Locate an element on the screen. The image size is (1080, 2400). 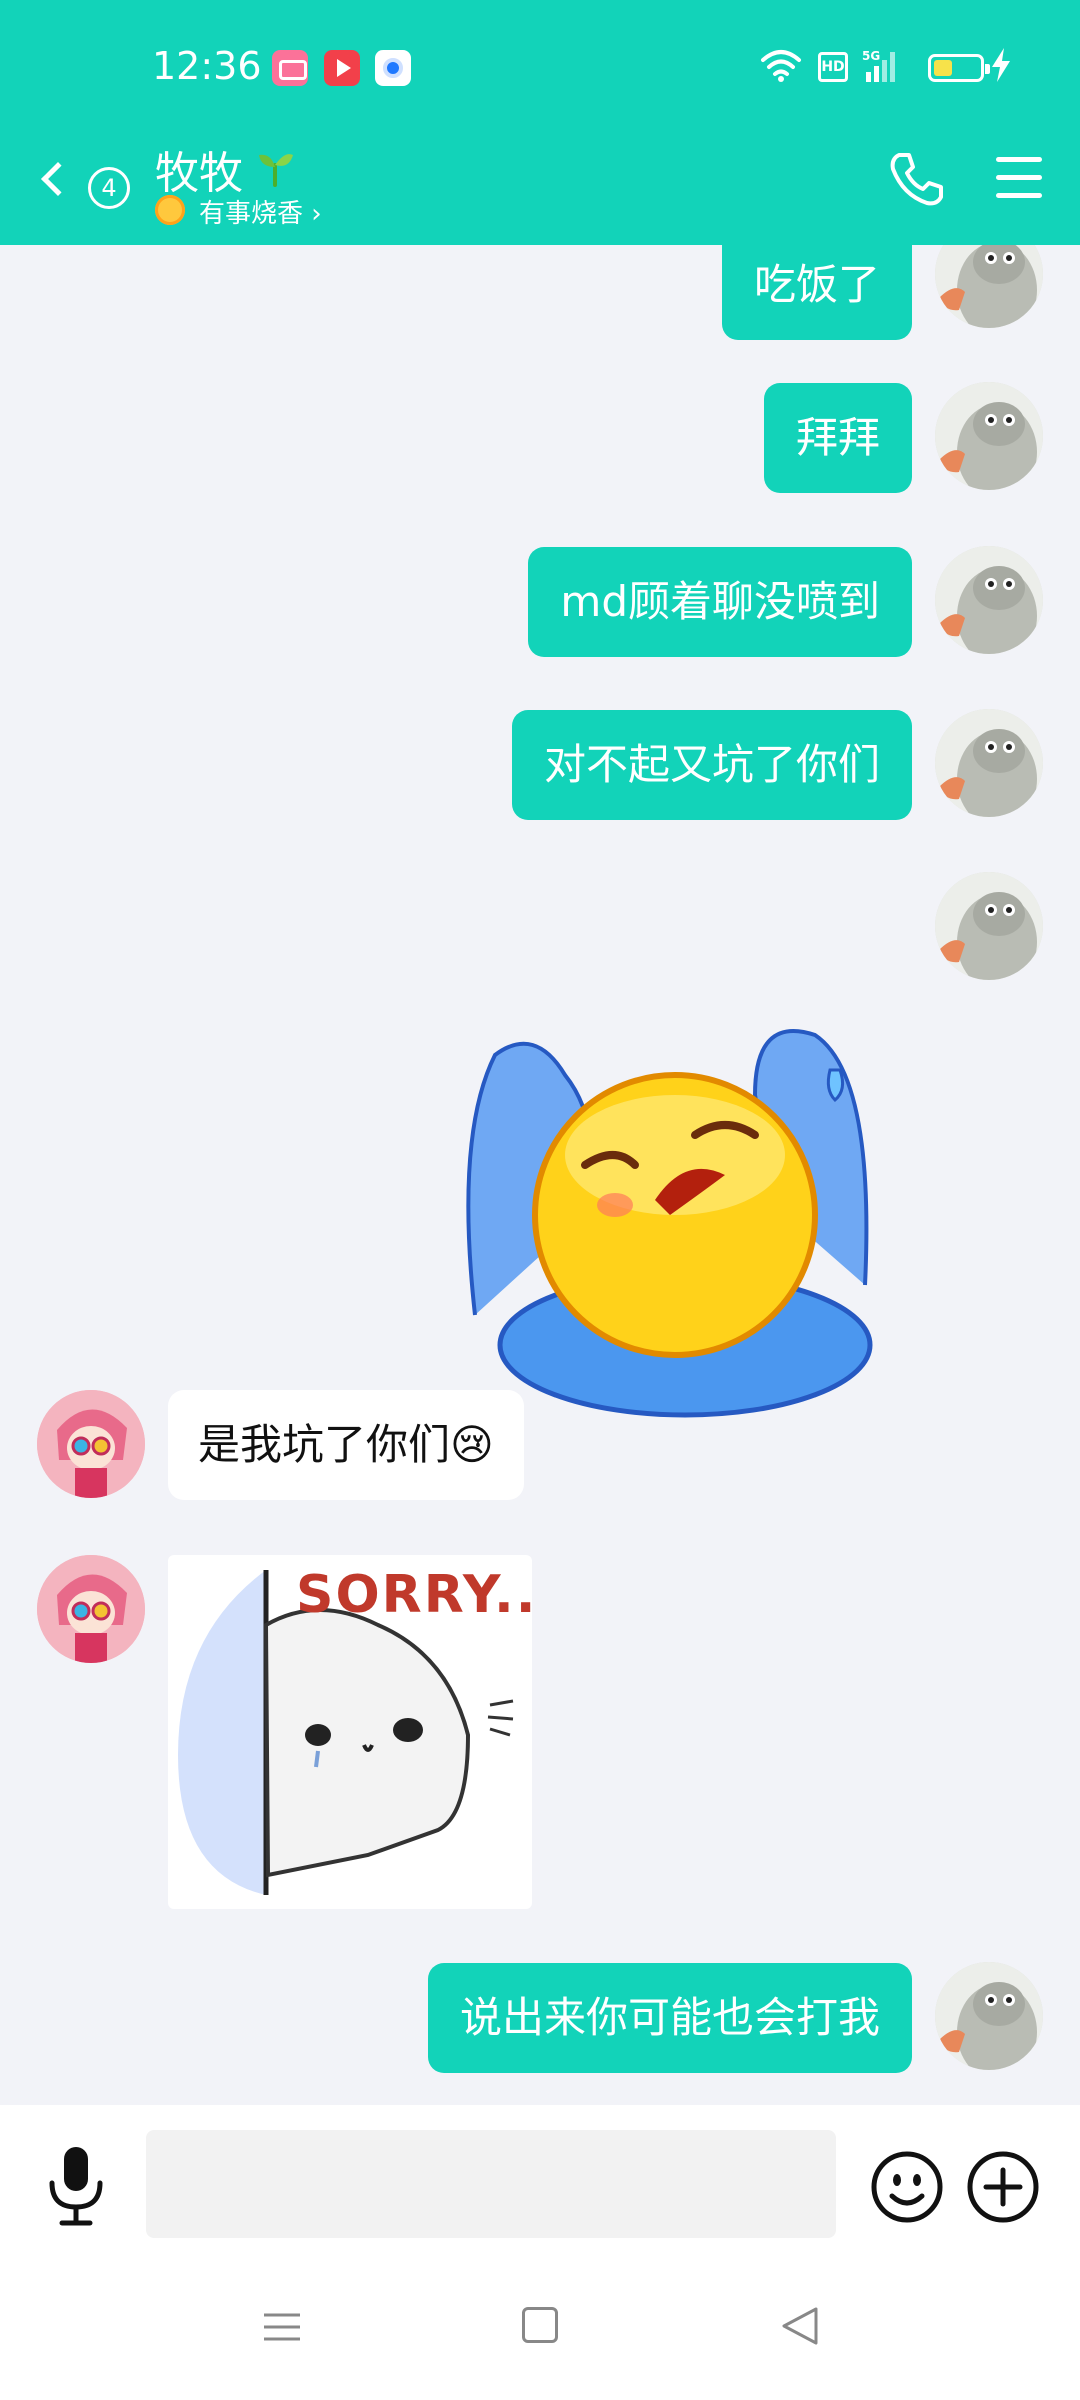
message-bubble: 吃饭了 is located at coordinates (816, 292).